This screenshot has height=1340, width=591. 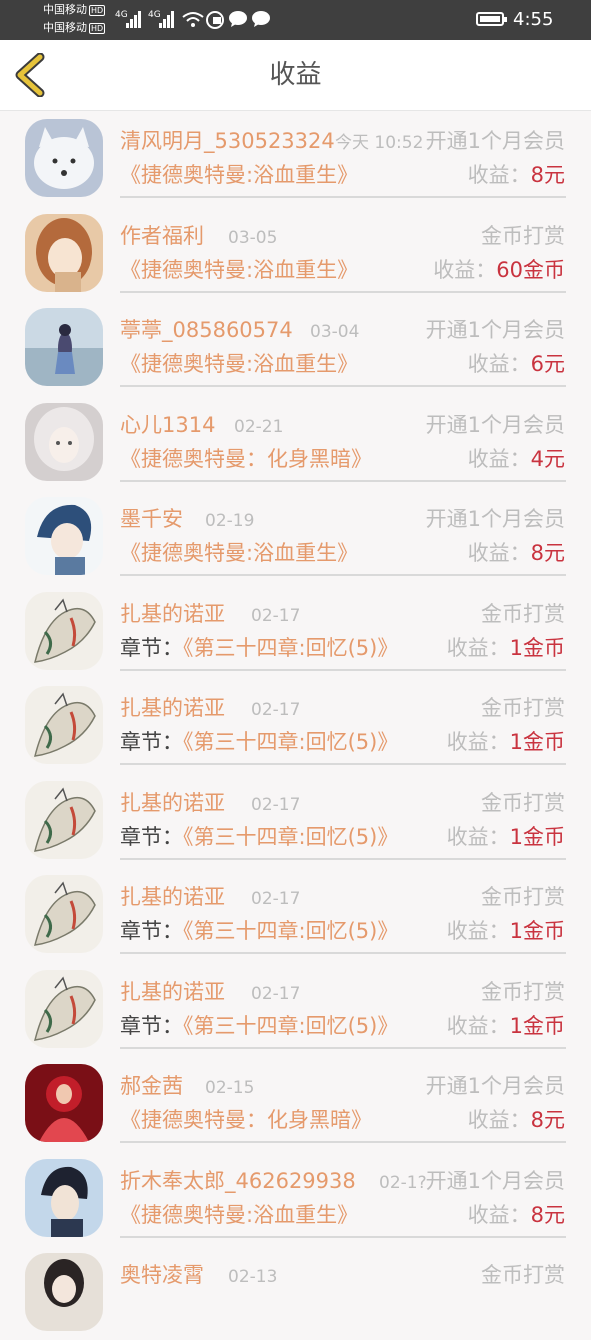 I want to click on list-item: 墨千安 02-19 开通1个月会员《捷德奥特曼:浴血重生》 收益：8元, so click(x=295, y=536).